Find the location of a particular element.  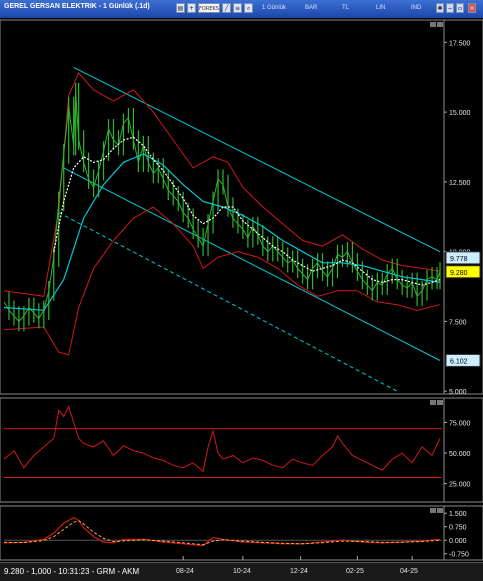

status-text: 9.280 - 1,000 - 10:31:23 - GRM - AKM is located at coordinates (72, 571).